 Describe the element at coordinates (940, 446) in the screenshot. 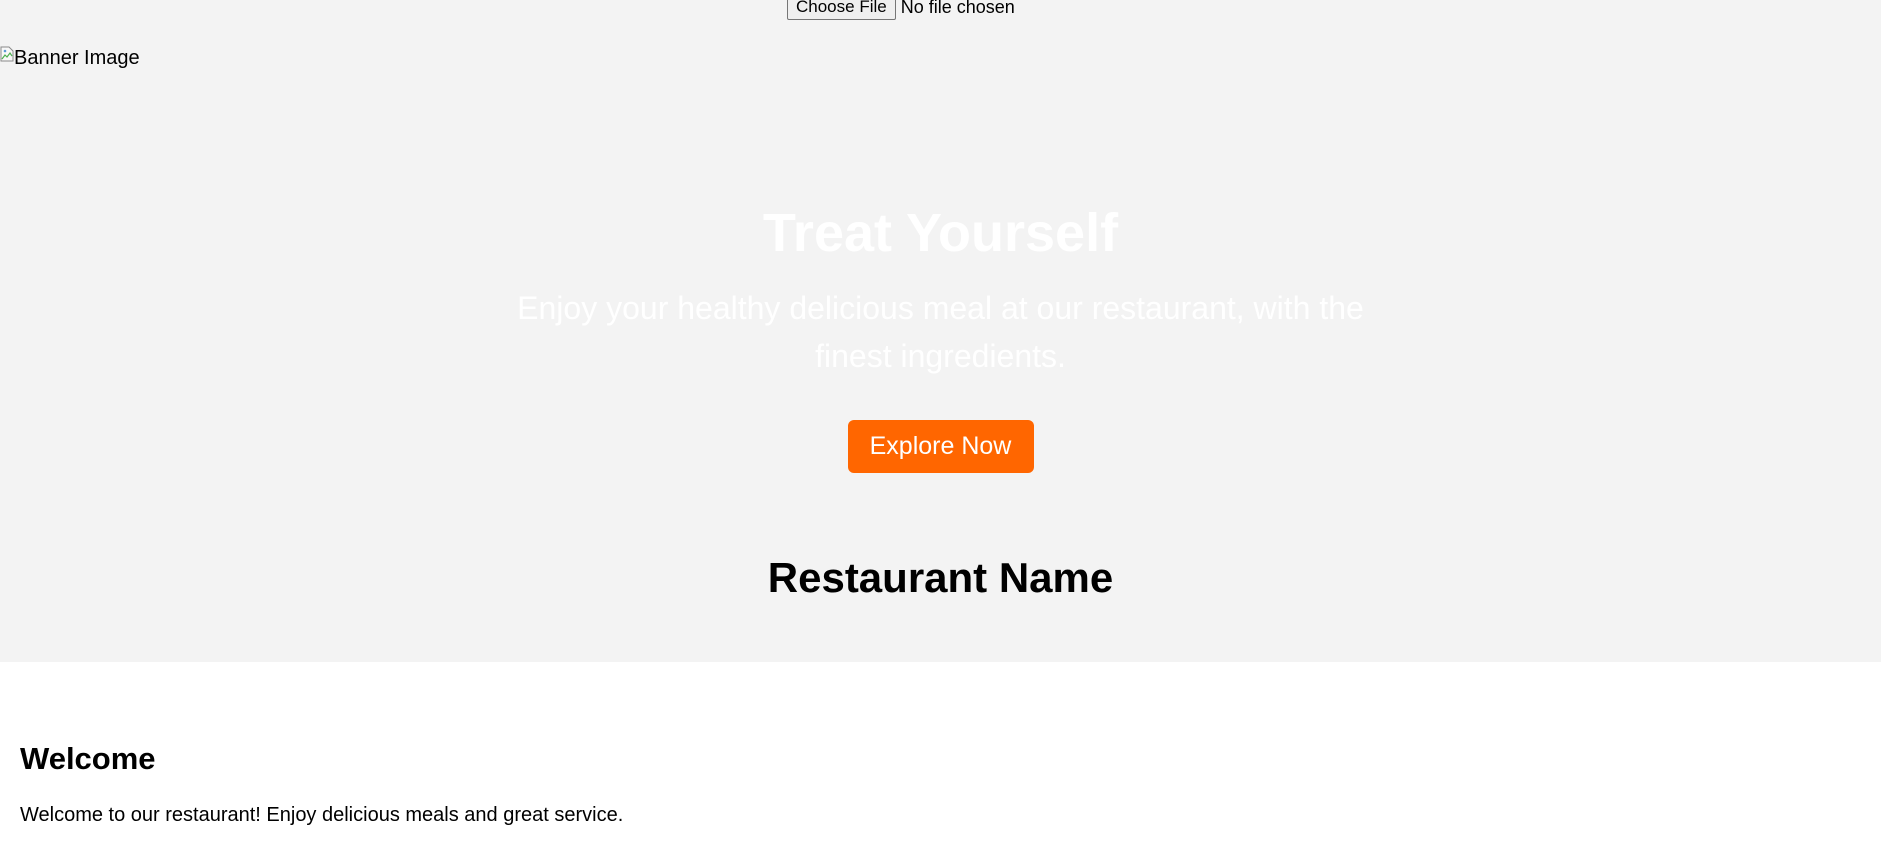

I see `explore-now-button: Explore Now` at that location.